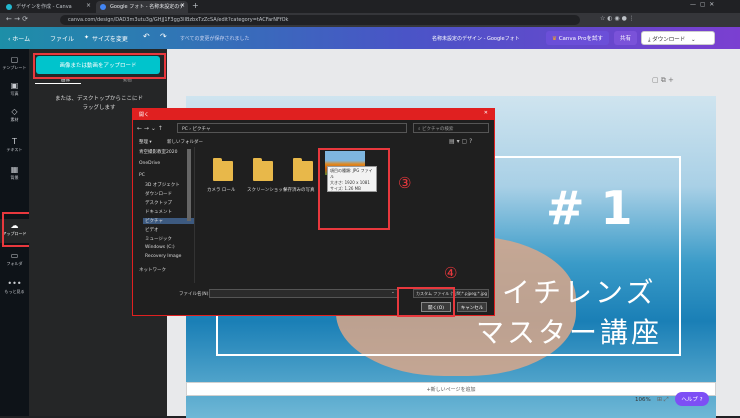 Image resolution: width=740 pixels, height=418 pixels. What do you see at coordinates (14, 177) in the screenshot?
I see `nav-label: 背景` at bounding box center [14, 177].